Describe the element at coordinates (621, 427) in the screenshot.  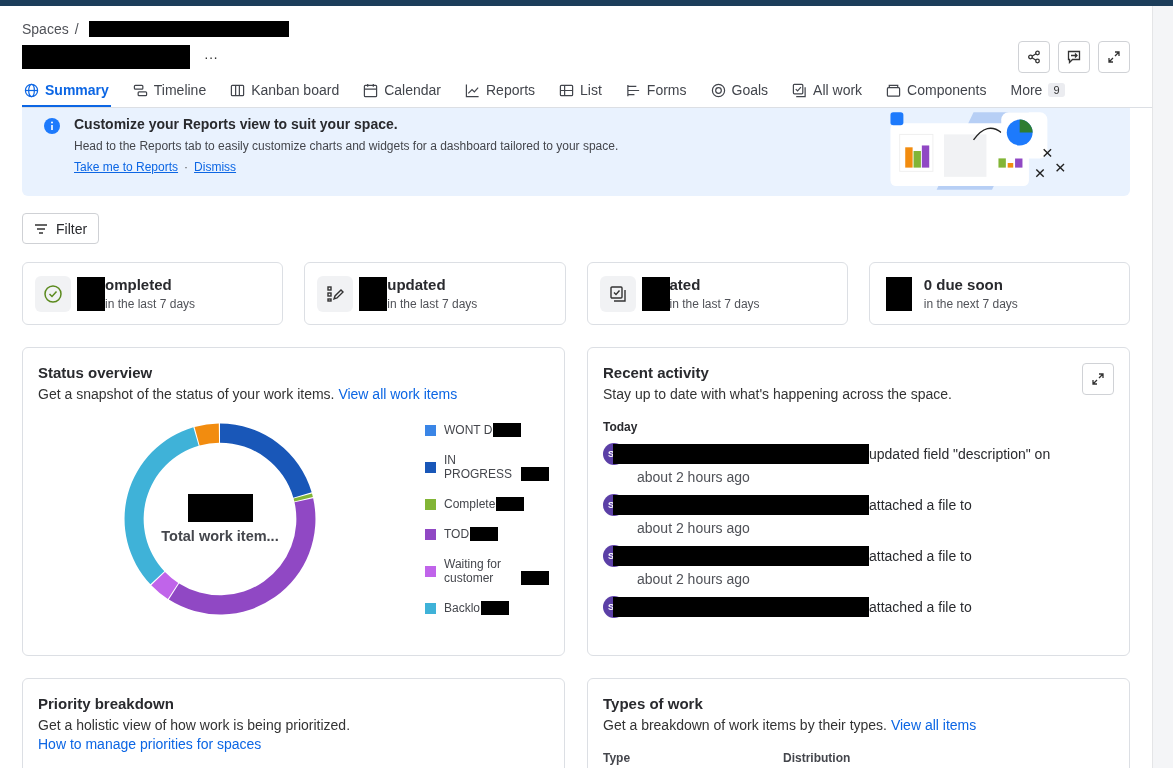
I see `day-heading: Today` at that location.